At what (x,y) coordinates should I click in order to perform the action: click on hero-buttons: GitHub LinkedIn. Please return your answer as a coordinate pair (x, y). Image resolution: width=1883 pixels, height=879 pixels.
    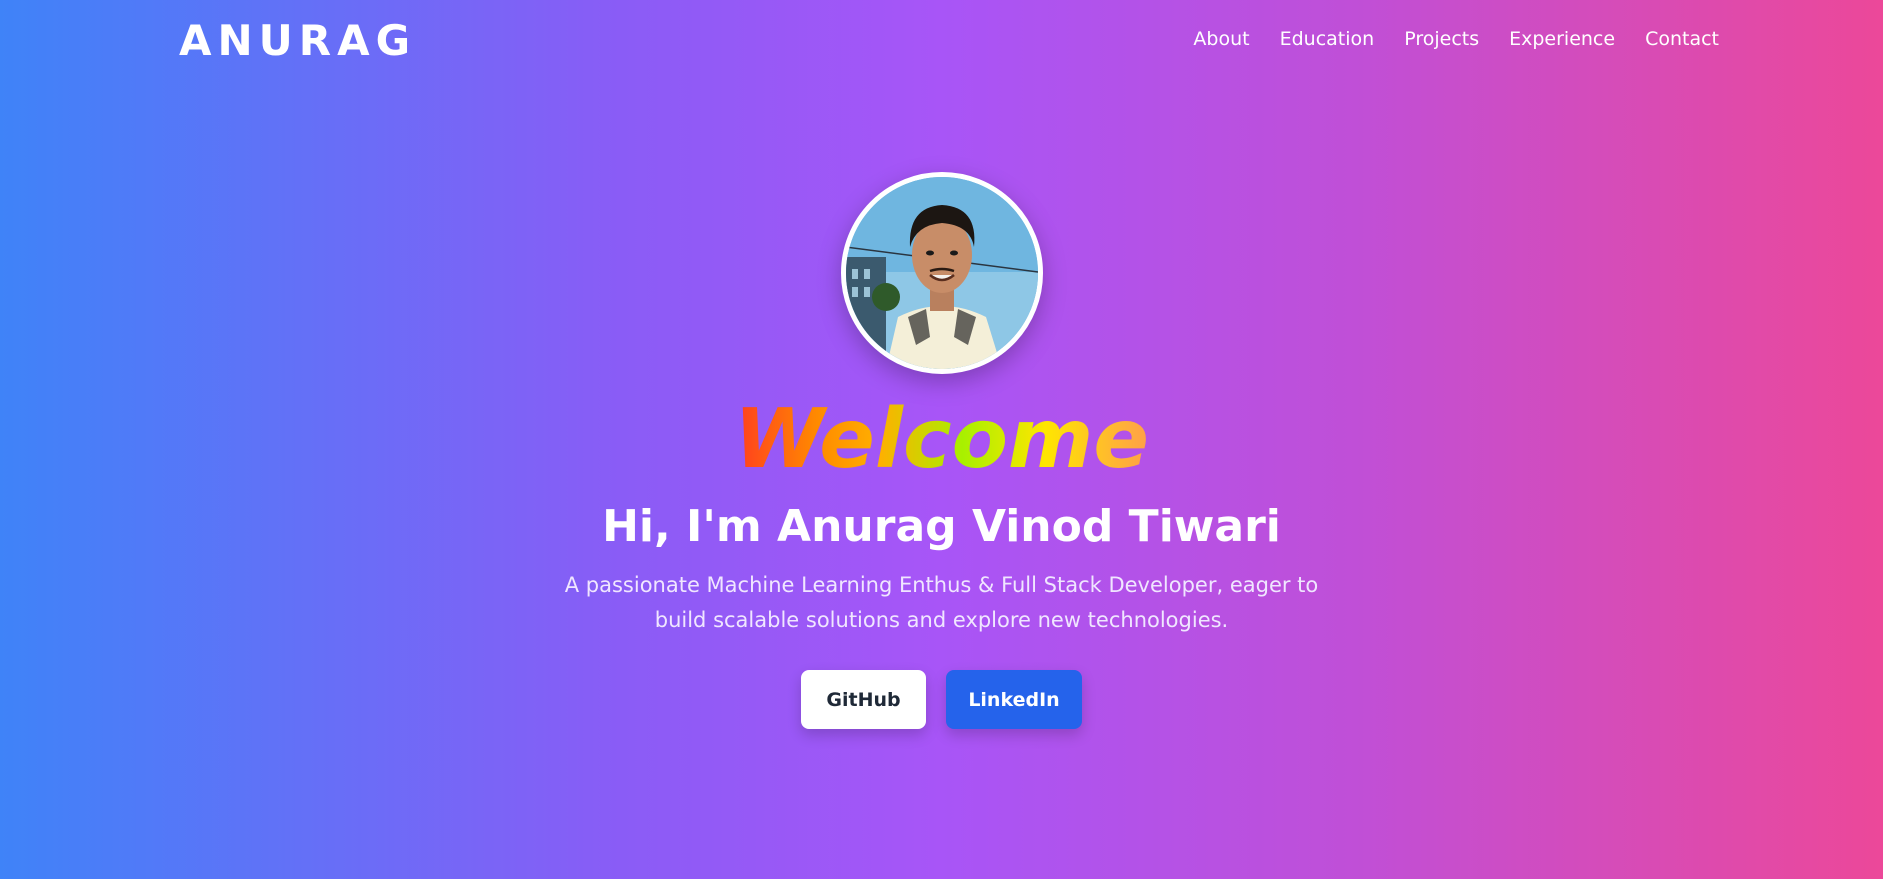
    Looking at the image, I should click on (941, 699).